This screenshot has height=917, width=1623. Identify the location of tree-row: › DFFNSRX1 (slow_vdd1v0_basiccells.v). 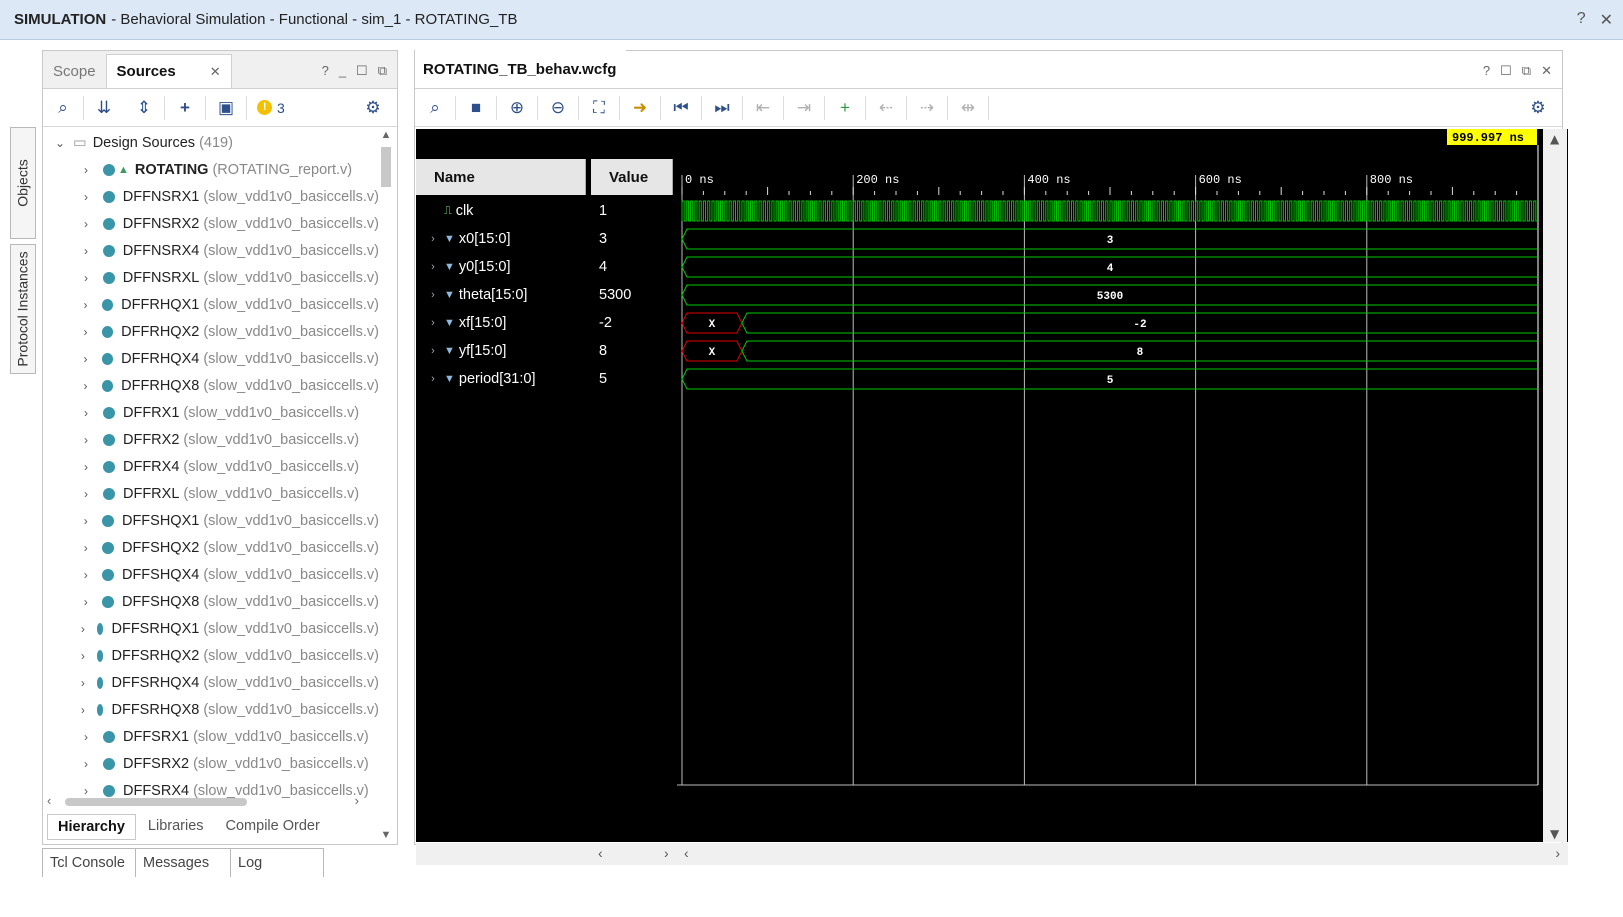
(211, 196).